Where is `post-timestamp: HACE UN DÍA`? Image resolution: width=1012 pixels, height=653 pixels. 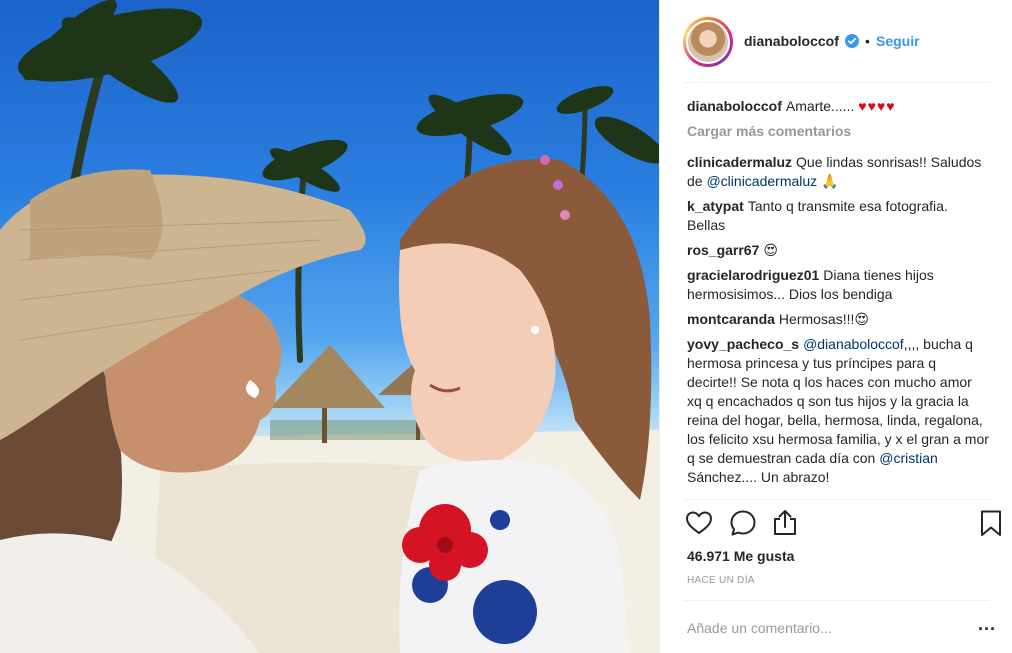 post-timestamp: HACE UN DÍA is located at coordinates (721, 580).